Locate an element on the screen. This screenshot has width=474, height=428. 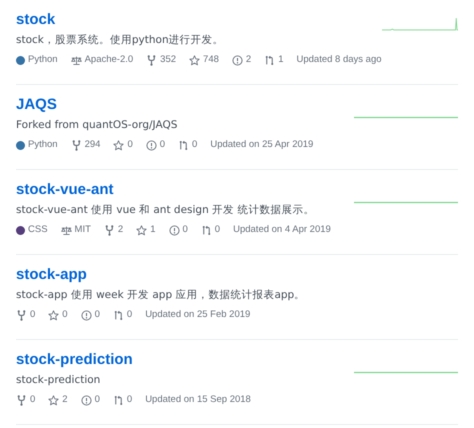
updated-time: Updated on 25 Apr 2019 is located at coordinates (262, 145).